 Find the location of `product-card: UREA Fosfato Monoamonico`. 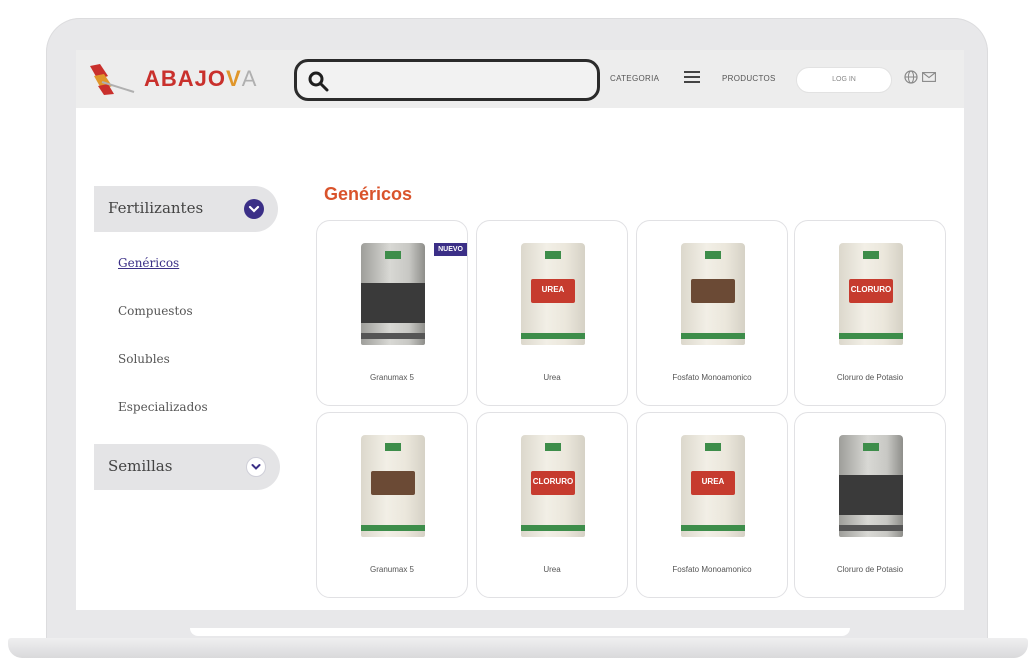

product-card: UREA Fosfato Monoamonico is located at coordinates (712, 505).